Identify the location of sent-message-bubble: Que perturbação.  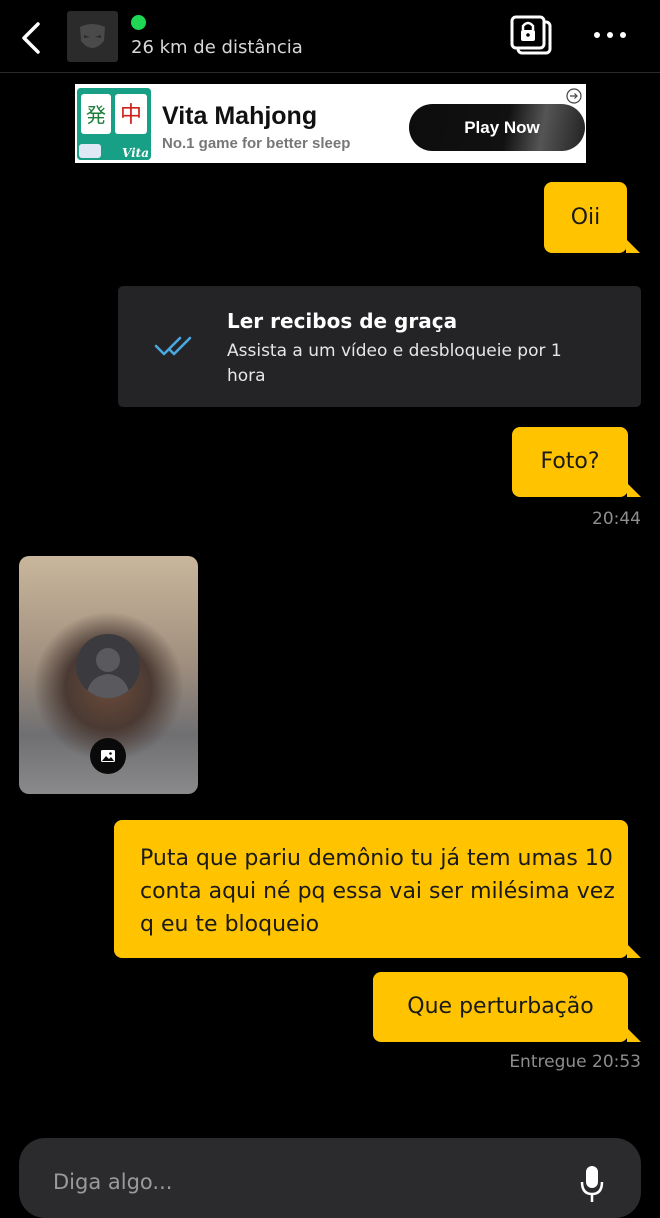
(507, 1007).